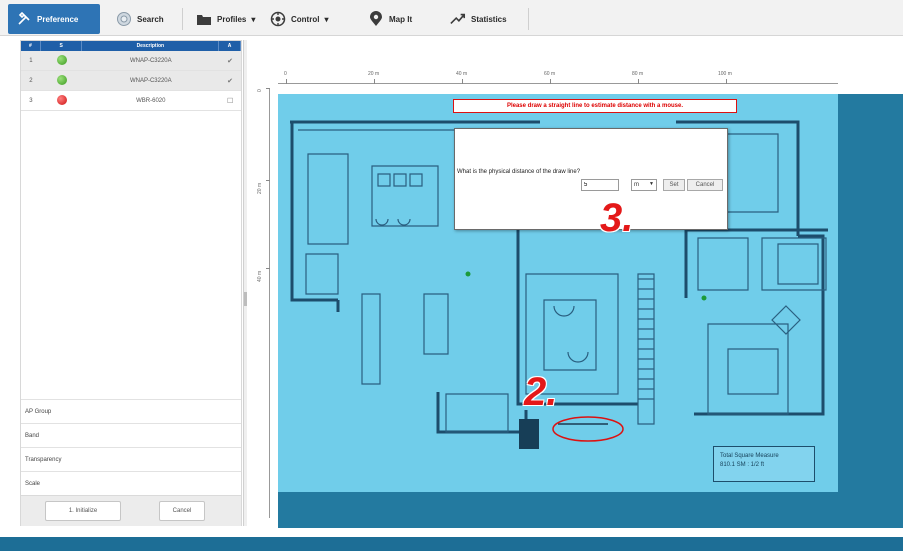 The width and height of the screenshot is (903, 551). What do you see at coordinates (725, 74) in the screenshot?
I see `ruler-label: 100 m` at bounding box center [725, 74].